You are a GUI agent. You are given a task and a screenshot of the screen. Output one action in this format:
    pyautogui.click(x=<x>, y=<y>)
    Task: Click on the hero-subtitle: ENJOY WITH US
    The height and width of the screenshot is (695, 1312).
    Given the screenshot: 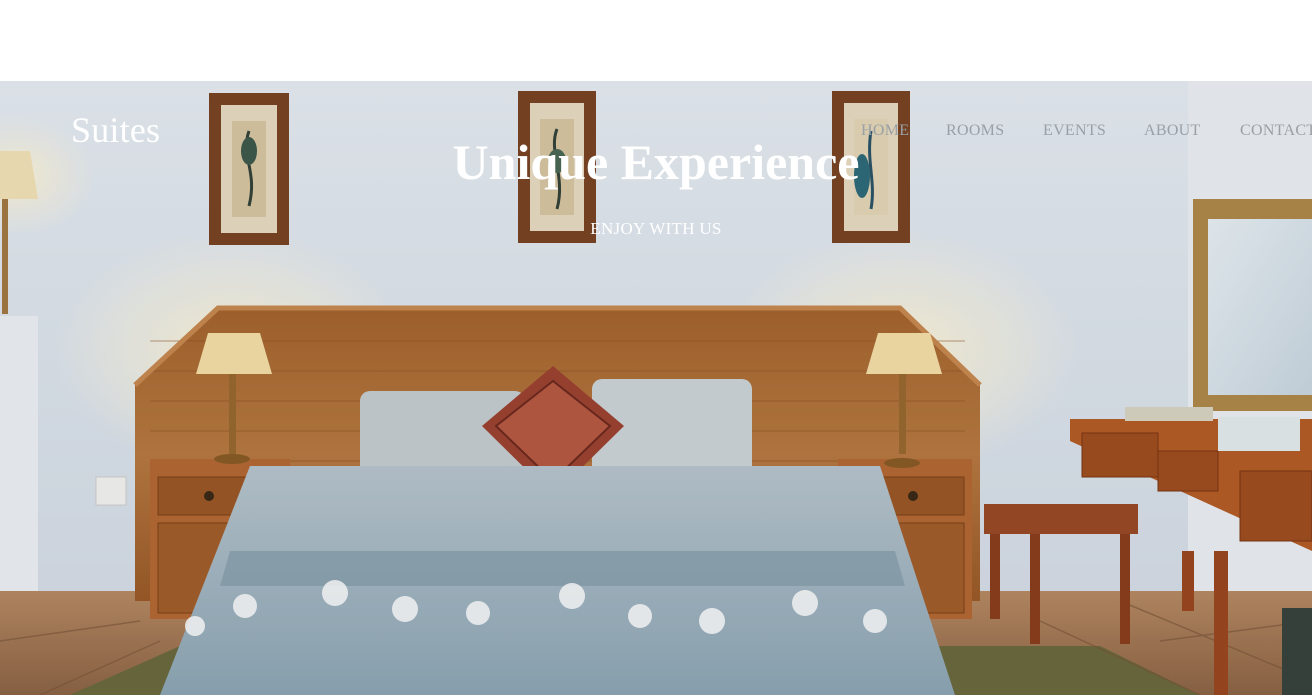 What is the action you would take?
    pyautogui.click(x=656, y=228)
    